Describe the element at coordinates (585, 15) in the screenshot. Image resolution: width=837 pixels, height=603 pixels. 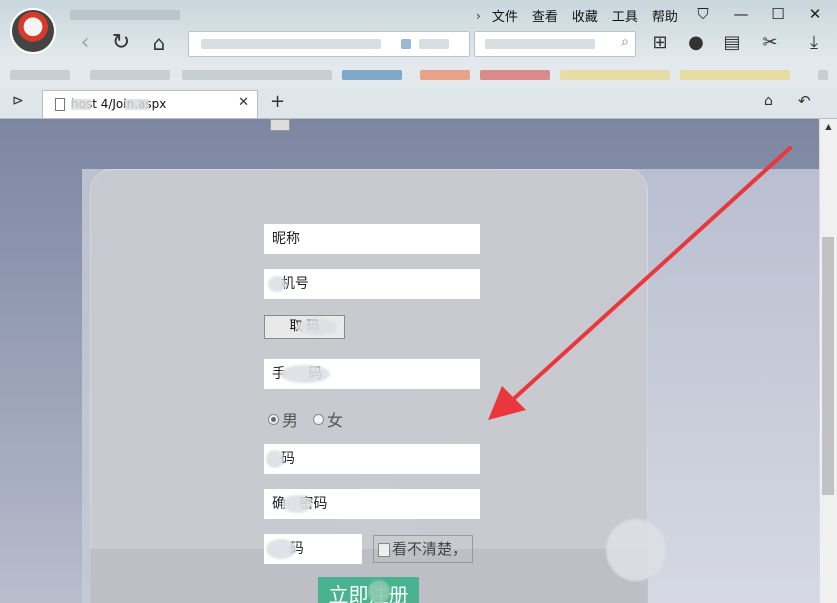
I see `menu-favorites: 收藏` at that location.